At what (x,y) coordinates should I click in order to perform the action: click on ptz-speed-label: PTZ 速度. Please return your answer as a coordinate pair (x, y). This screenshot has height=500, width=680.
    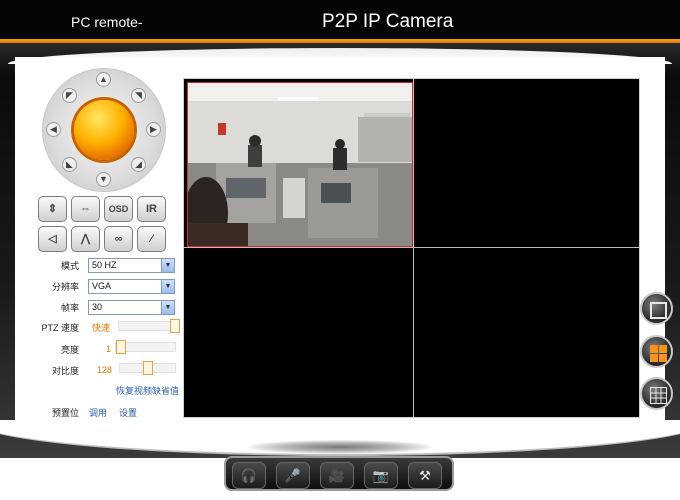
    Looking at the image, I should click on (60, 328).